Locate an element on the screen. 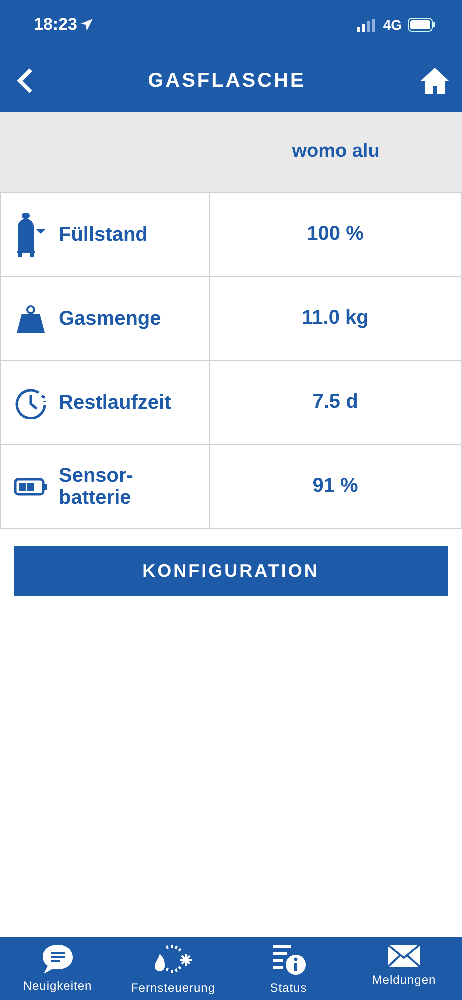 The image size is (462, 1000). chat-icon is located at coordinates (57, 959).